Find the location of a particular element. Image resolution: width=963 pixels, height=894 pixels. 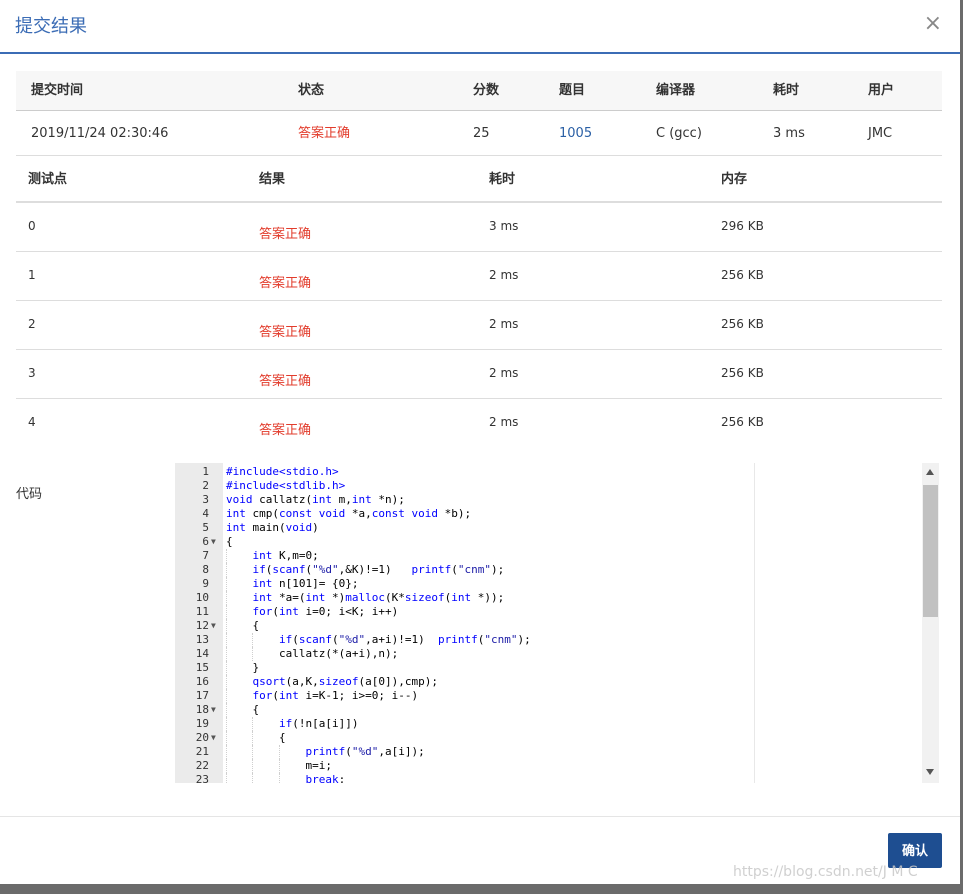

testcase-row: 2 答案正确 2 ms 256 KB is located at coordinates (479, 325).